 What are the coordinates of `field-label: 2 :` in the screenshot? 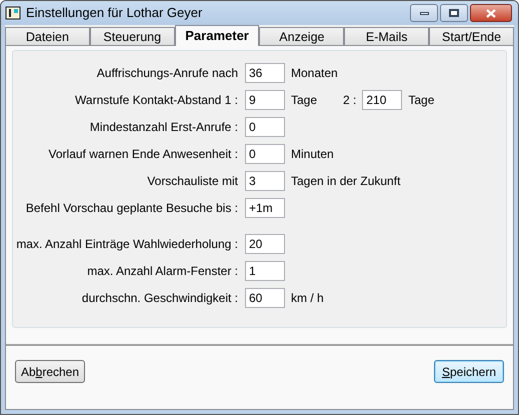 It's located at (349, 100).